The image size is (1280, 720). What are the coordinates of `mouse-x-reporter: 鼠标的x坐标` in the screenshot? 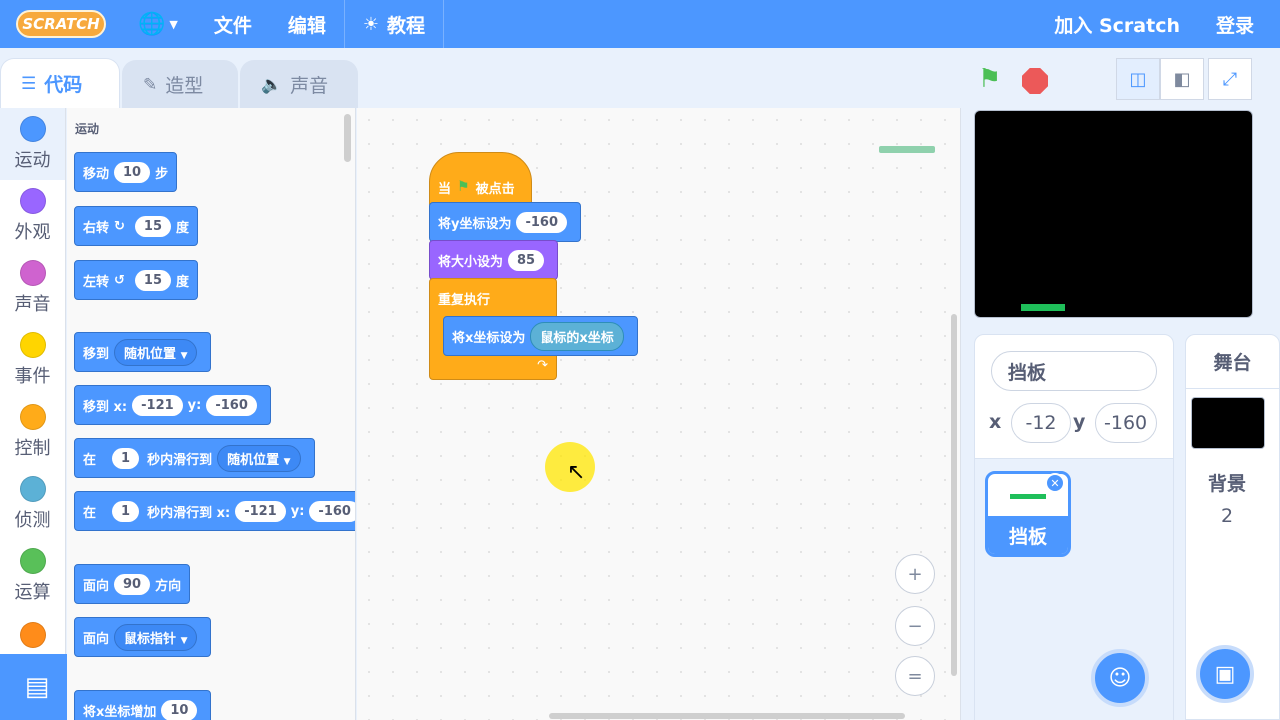 It's located at (577, 336).